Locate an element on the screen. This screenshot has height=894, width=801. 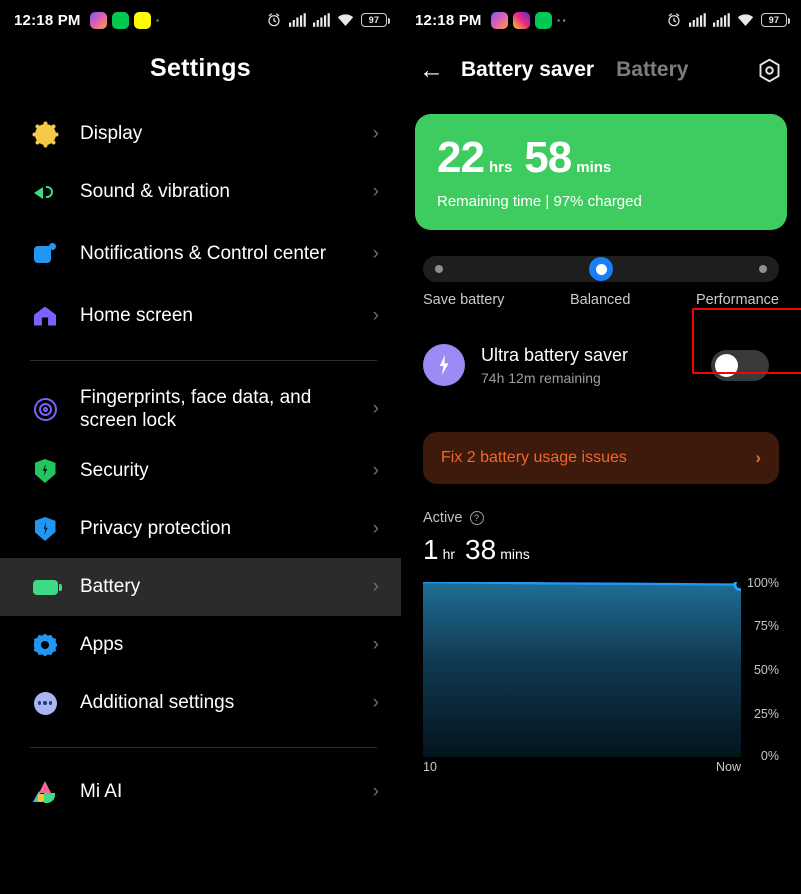
active-value-row: 1 hr 38 mins is located at coordinates (601, 550).